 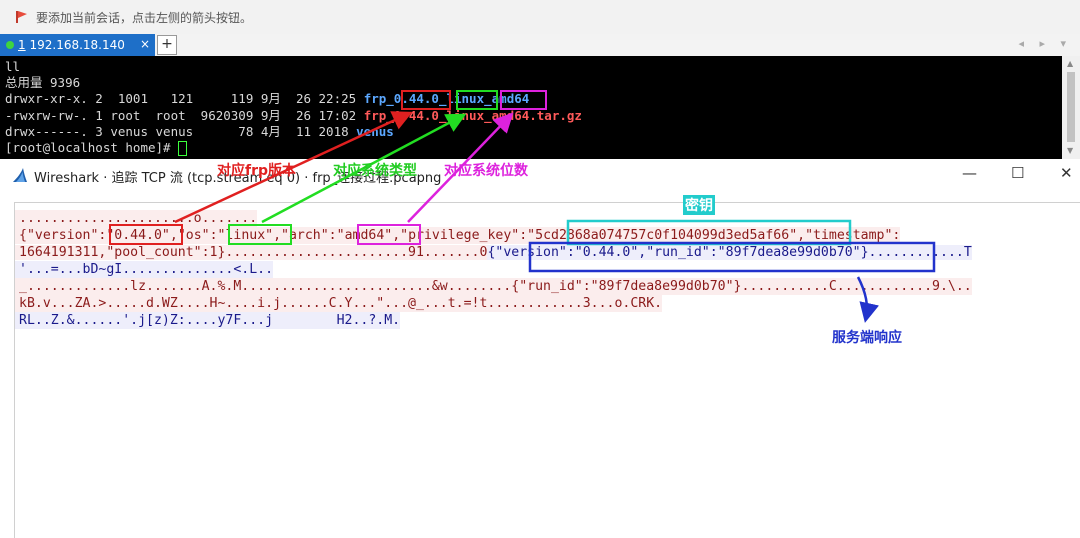 I want to click on connected-status-icon, so click(x=10, y=45).